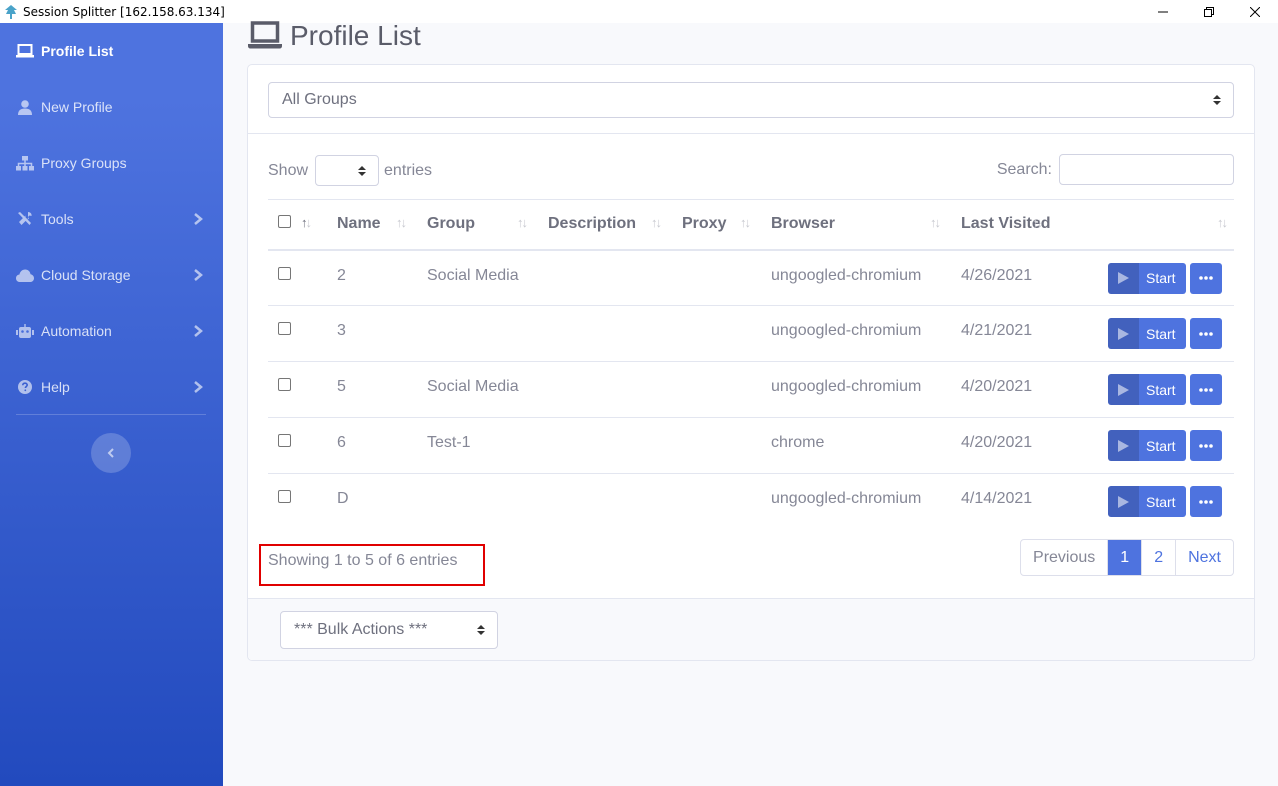 The image size is (1278, 786). I want to click on cell-browser: chrome, so click(856, 445).